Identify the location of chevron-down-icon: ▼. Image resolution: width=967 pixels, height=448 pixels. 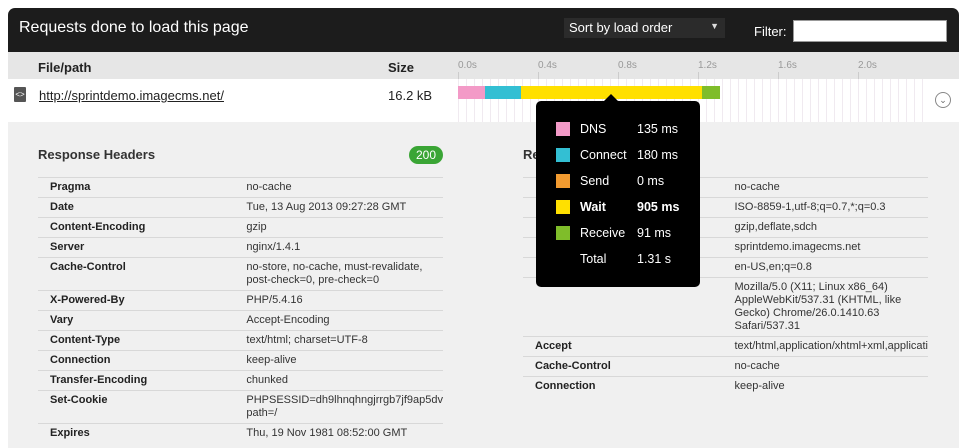
(714, 26).